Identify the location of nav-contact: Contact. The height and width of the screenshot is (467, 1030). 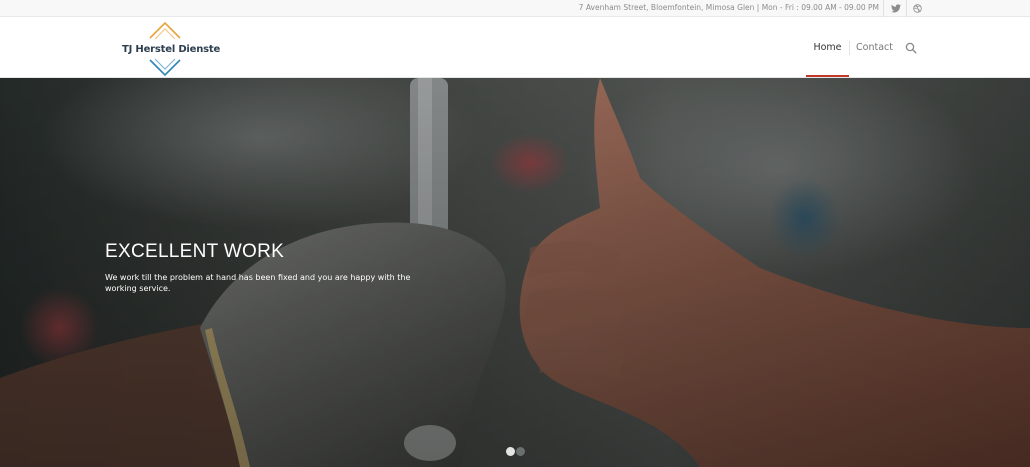
(874, 47).